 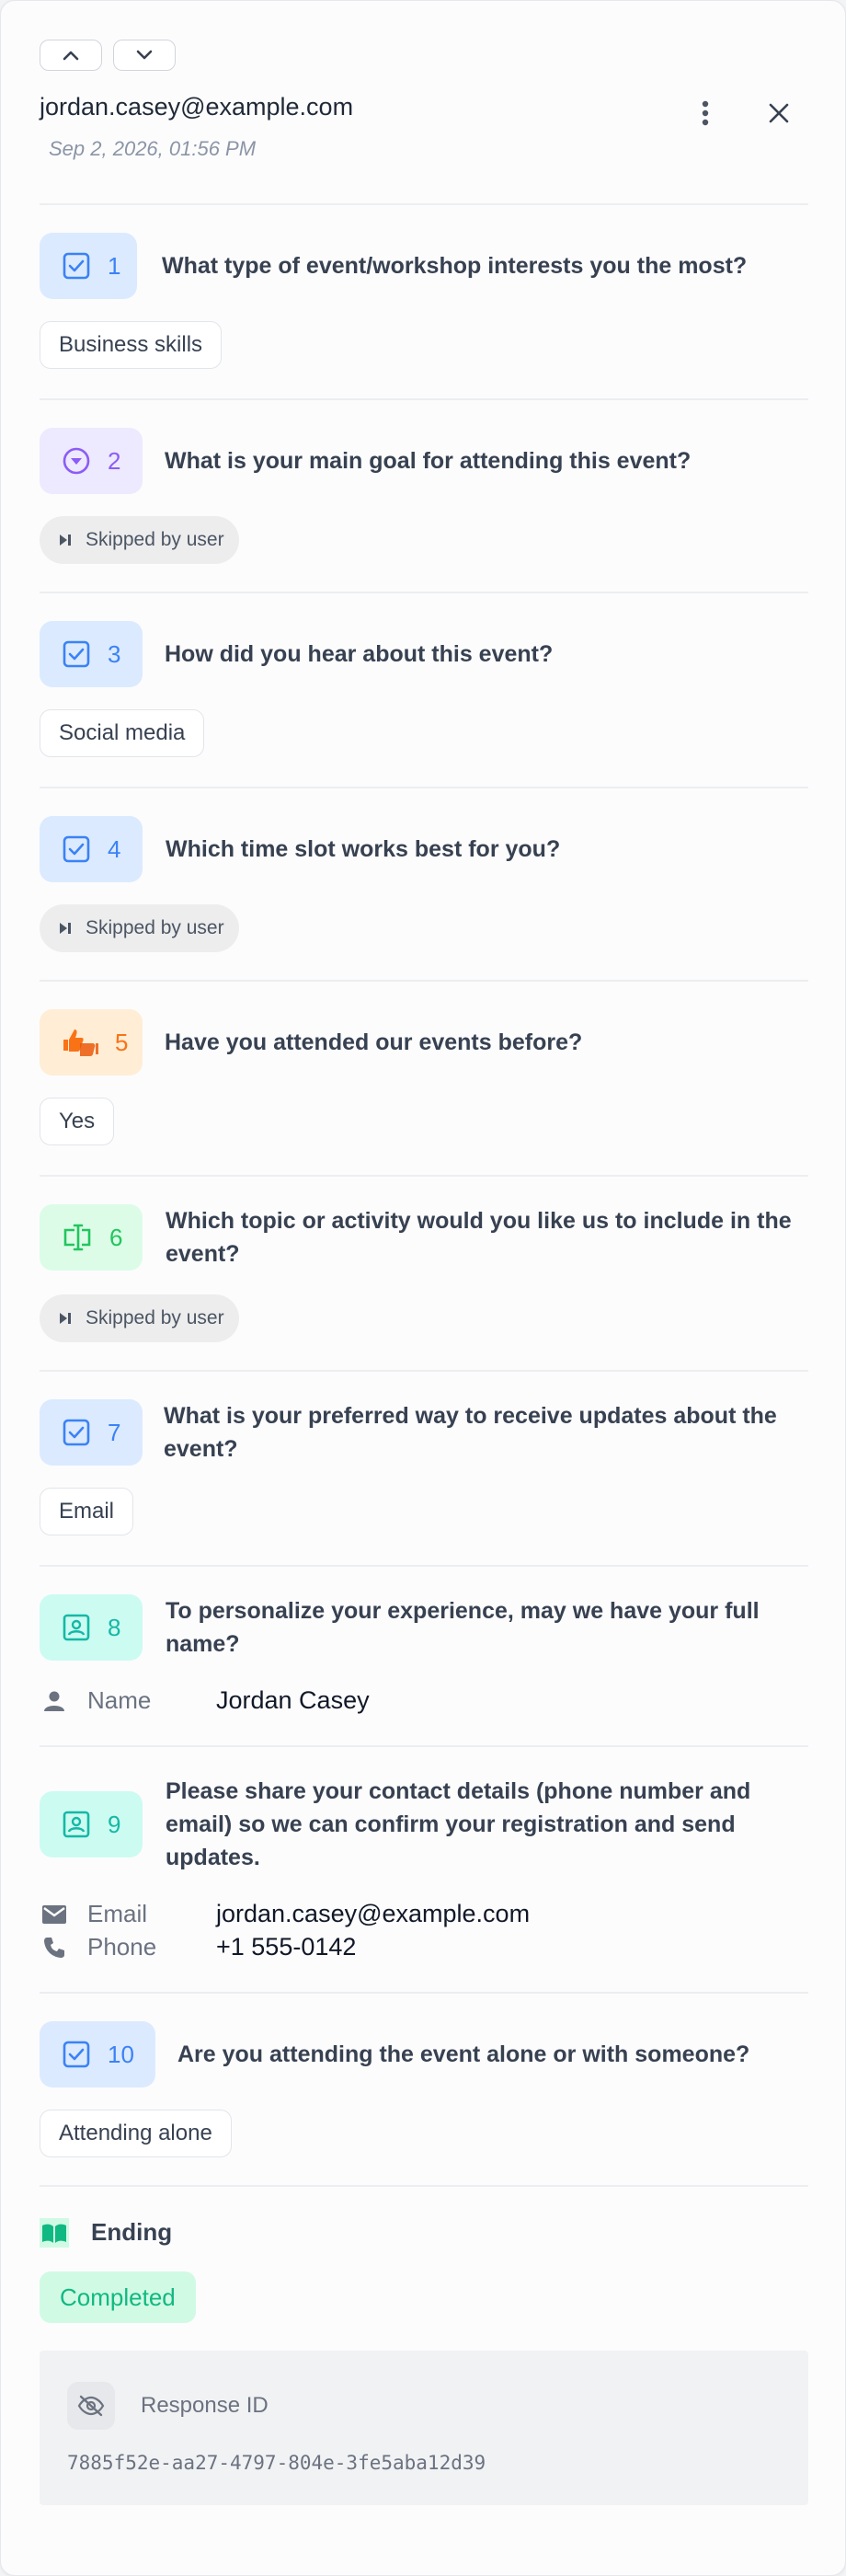 I want to click on field-value: +1 555-0142, so click(x=286, y=1947).